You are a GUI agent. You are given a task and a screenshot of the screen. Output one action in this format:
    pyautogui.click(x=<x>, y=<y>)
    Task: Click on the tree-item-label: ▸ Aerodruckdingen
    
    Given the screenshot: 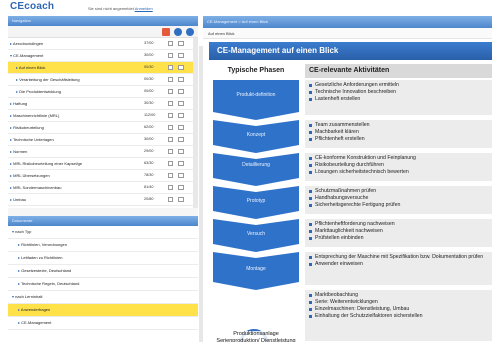 What is the action you would take?
    pyautogui.click(x=77, y=43)
    